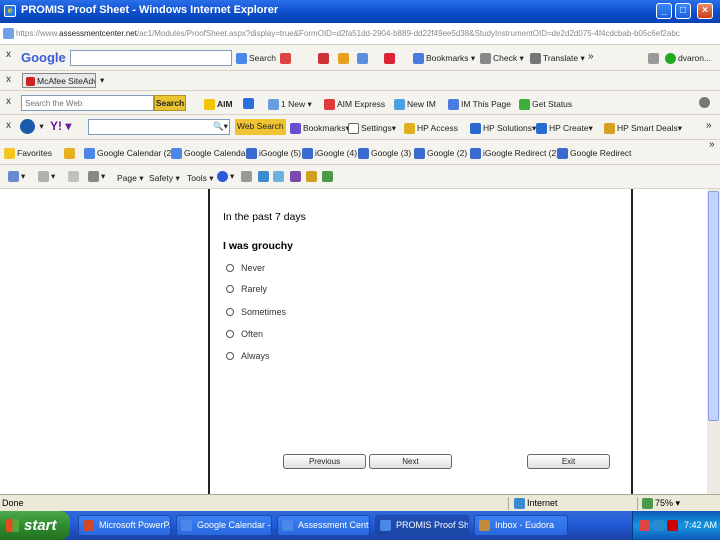 The image size is (720, 540). What do you see at coordinates (225, 177) in the screenshot?
I see `help-icon: ▾` at bounding box center [225, 177].